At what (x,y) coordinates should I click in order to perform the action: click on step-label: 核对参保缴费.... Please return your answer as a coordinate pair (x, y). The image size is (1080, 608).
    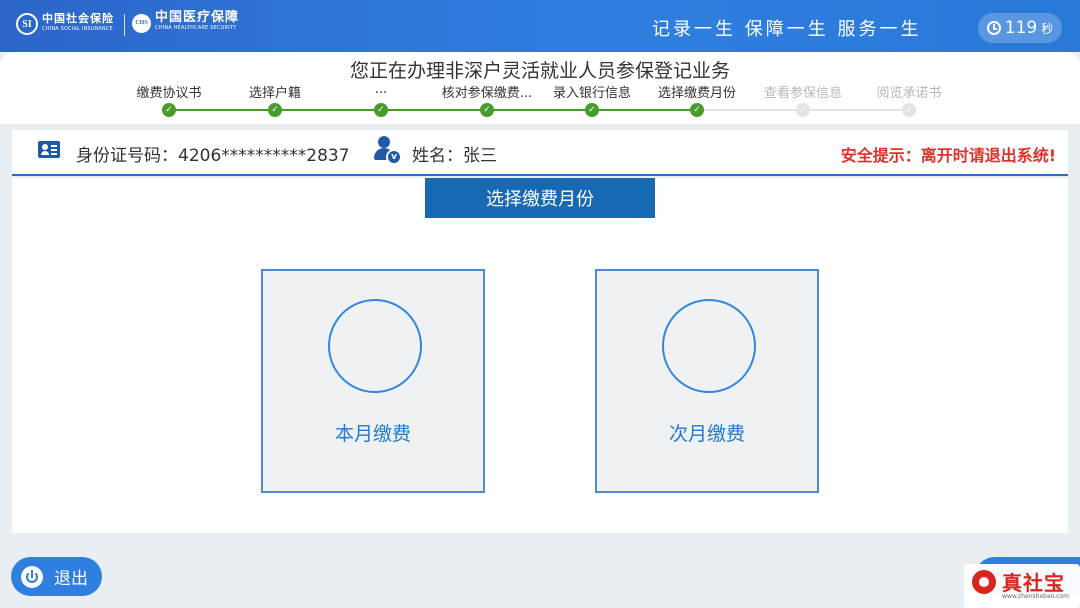
    Looking at the image, I should click on (487, 93).